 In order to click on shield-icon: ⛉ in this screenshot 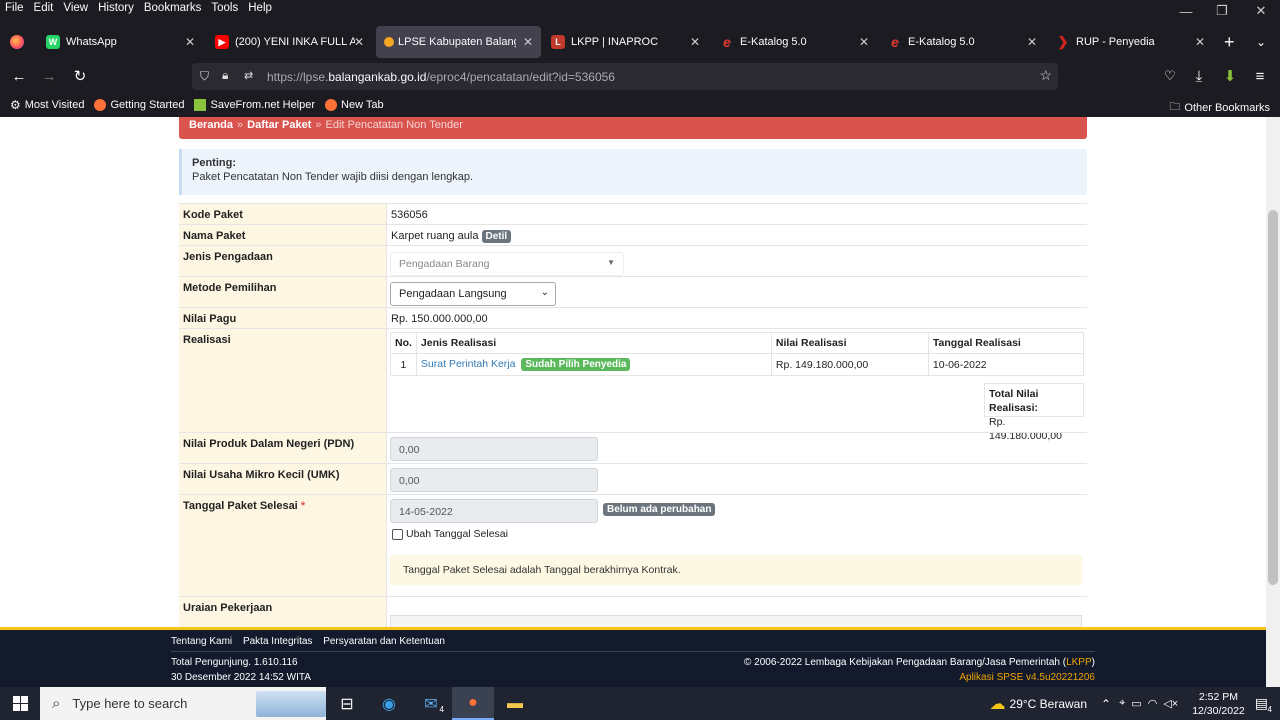, I will do `click(204, 76)`.